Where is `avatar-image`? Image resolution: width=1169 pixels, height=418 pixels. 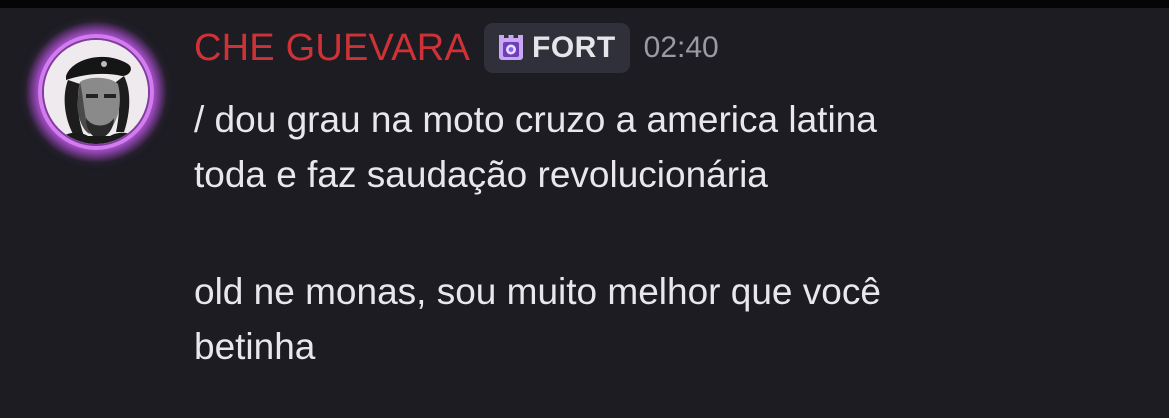
avatar-image is located at coordinates (96, 92).